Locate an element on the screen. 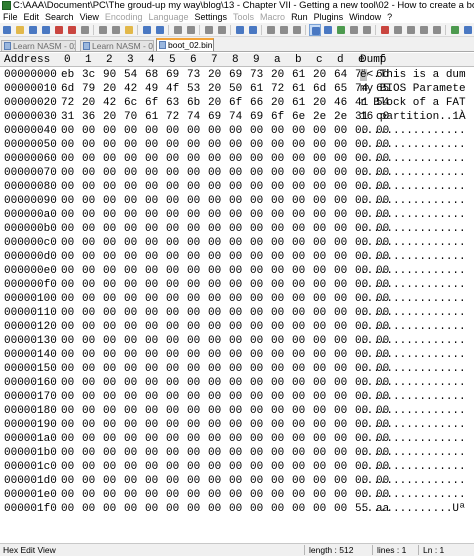  new-file-icon is located at coordinates (7, 30).